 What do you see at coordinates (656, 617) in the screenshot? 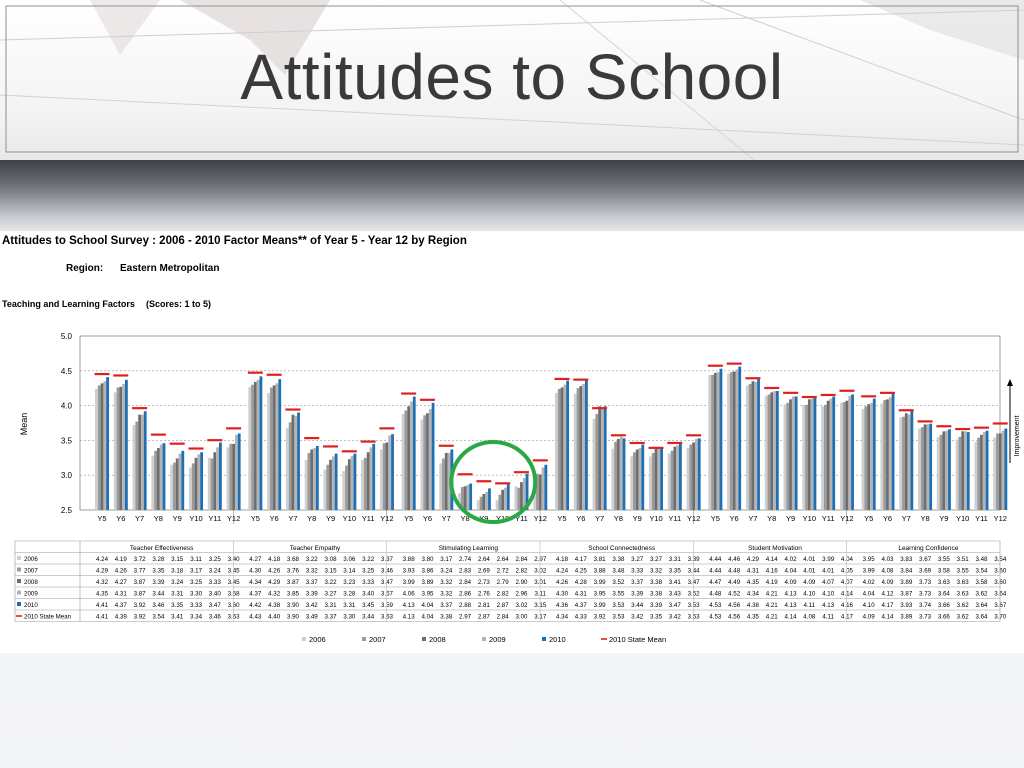
I see `table-cell: 3.35` at bounding box center [656, 617].